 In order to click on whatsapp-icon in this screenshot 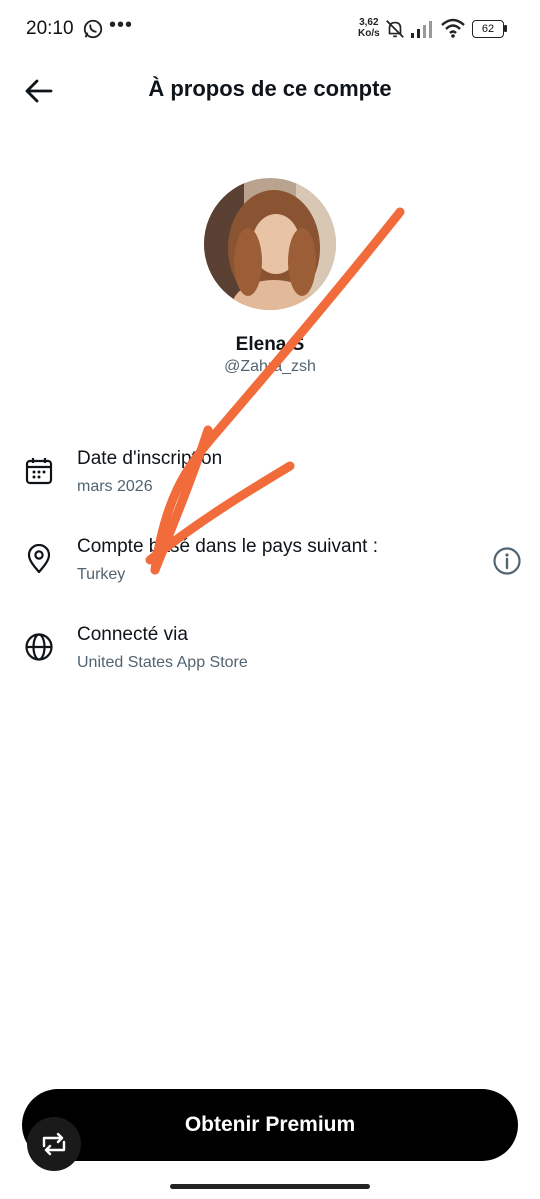, I will do `click(93, 29)`.